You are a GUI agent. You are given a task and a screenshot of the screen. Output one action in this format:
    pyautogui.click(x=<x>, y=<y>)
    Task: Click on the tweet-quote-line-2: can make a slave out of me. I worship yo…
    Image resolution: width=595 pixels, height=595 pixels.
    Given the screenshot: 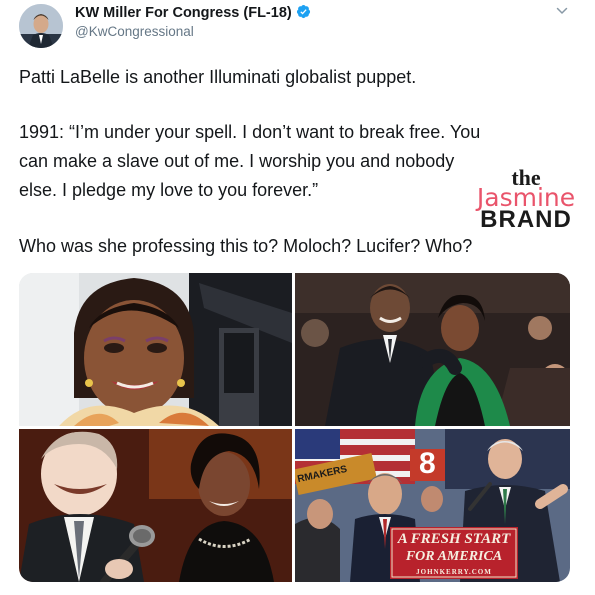 What is the action you would take?
    pyautogui.click(x=237, y=161)
    